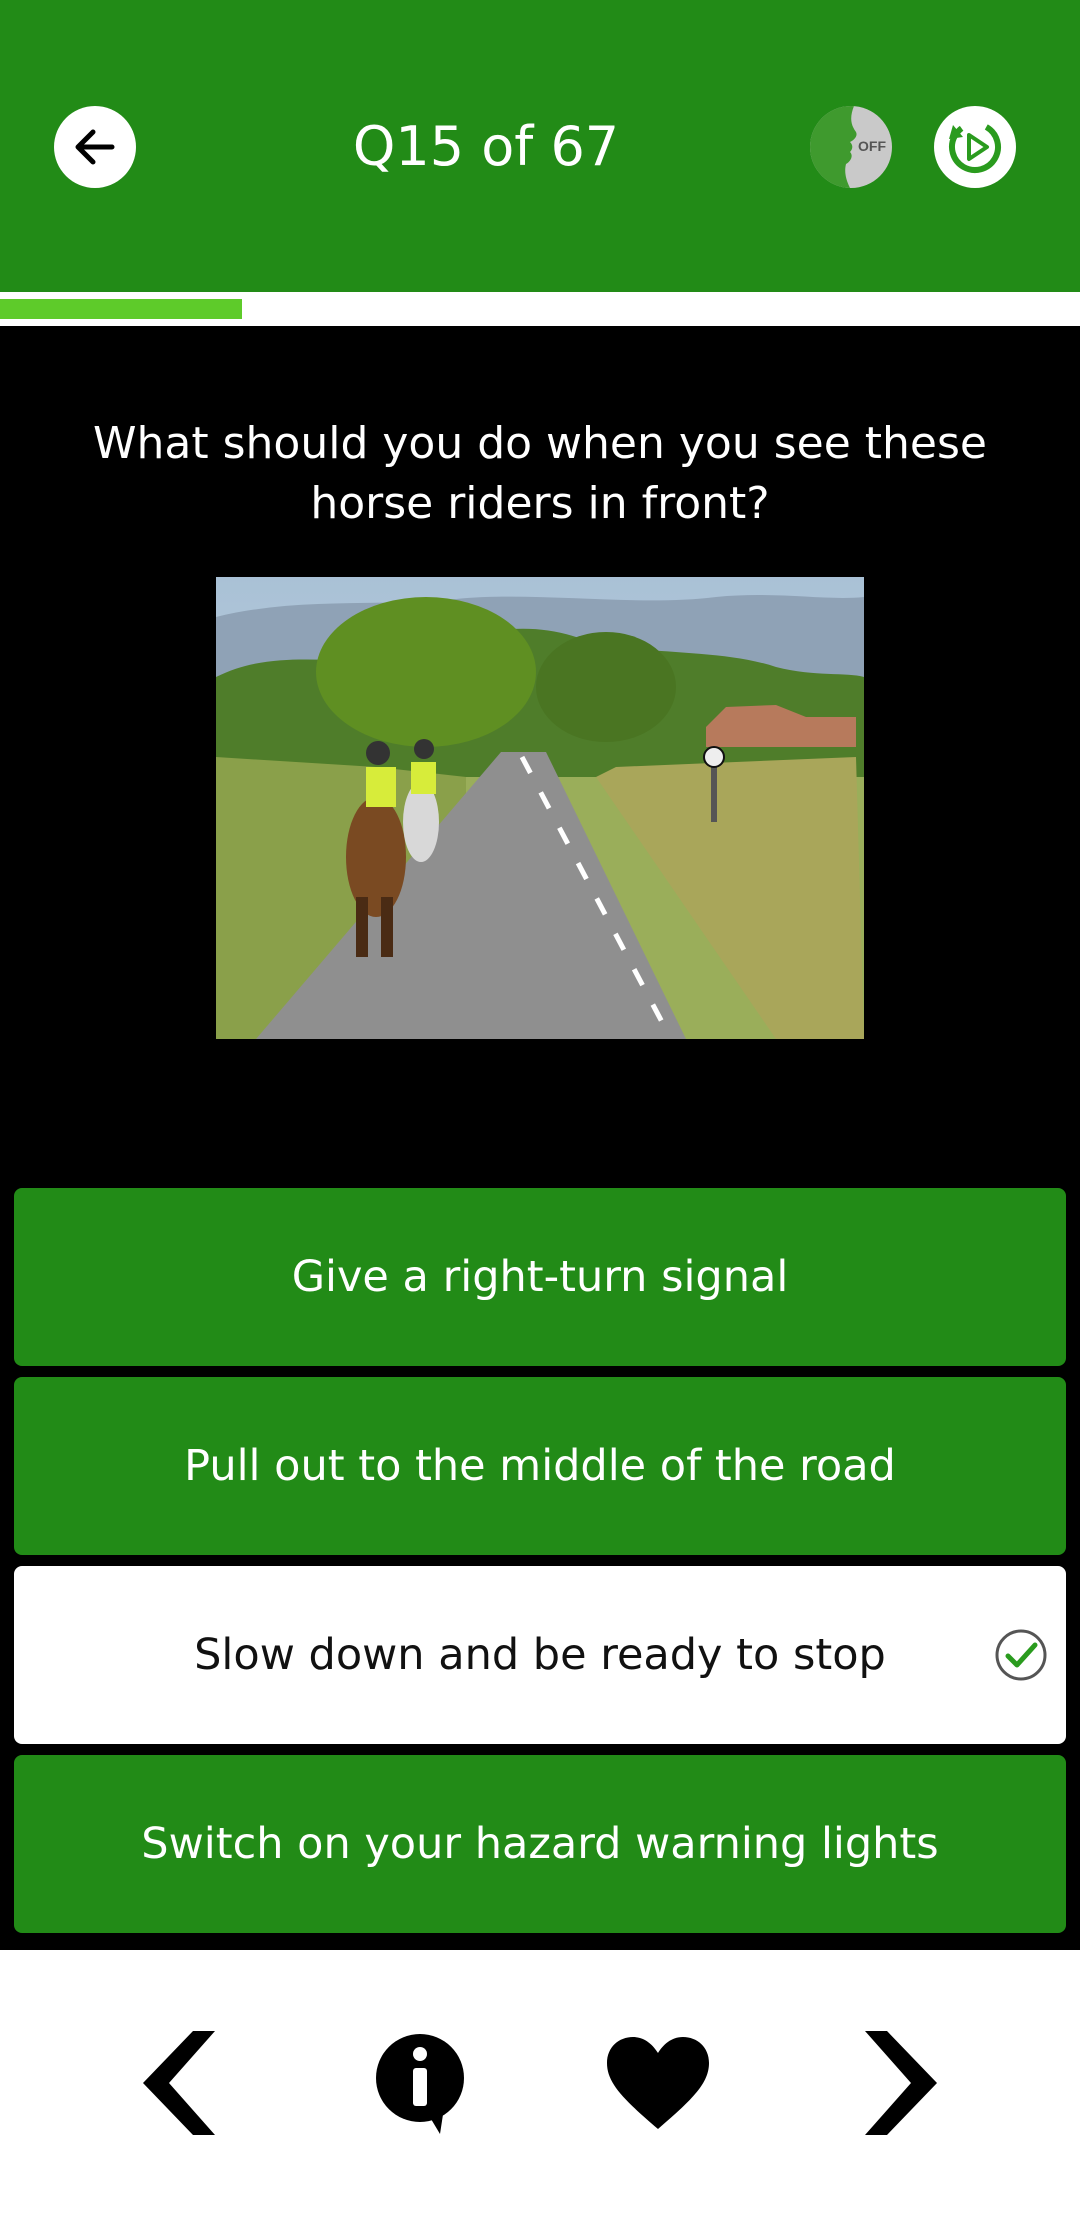 The image size is (1080, 2220). I want to click on answer-option-1: Give a right-turn signal, so click(540, 1277).